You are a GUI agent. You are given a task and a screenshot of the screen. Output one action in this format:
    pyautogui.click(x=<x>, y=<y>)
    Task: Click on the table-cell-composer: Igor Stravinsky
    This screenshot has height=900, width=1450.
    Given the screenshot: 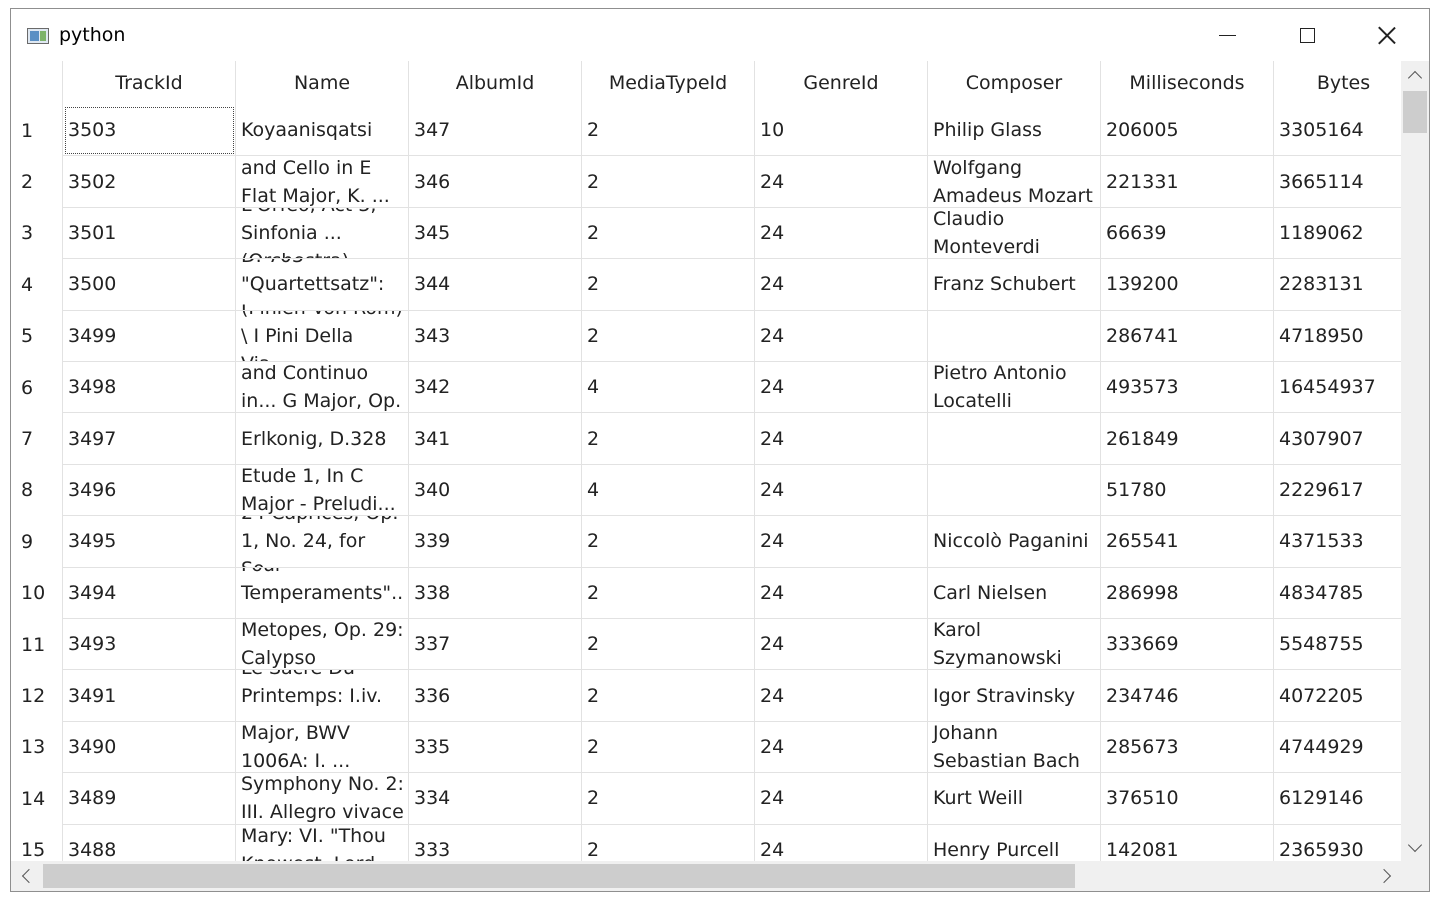 What is the action you would take?
    pyautogui.click(x=1014, y=696)
    